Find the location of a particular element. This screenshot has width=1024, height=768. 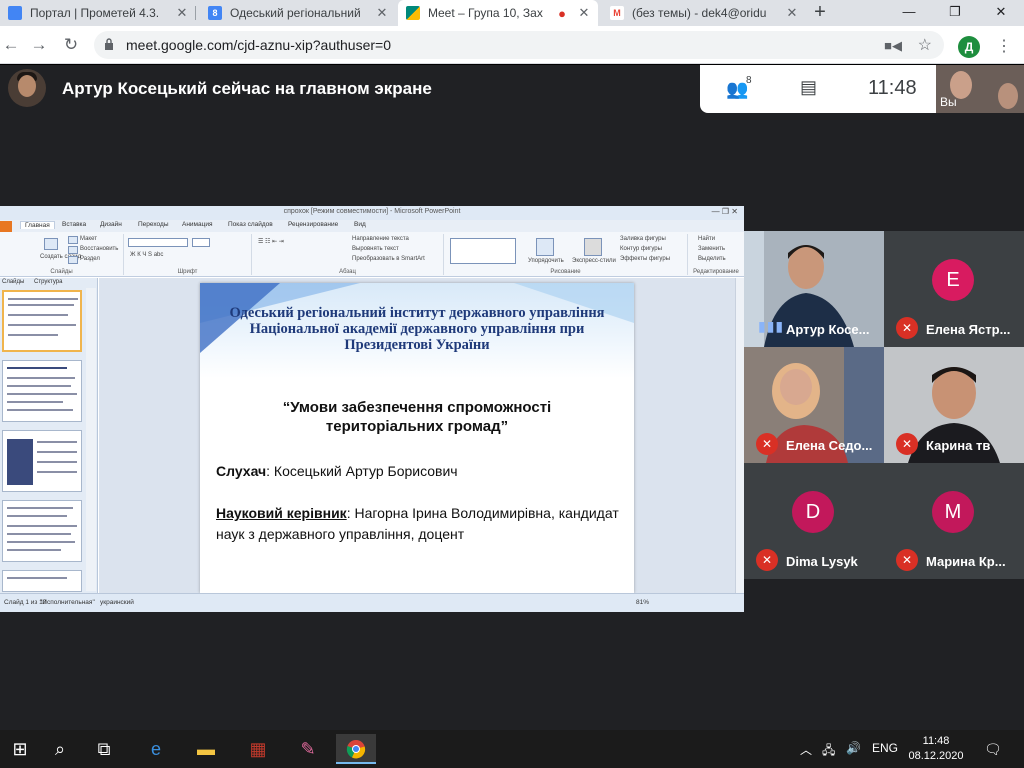

forward-icon: → is located at coordinates (39, 45).